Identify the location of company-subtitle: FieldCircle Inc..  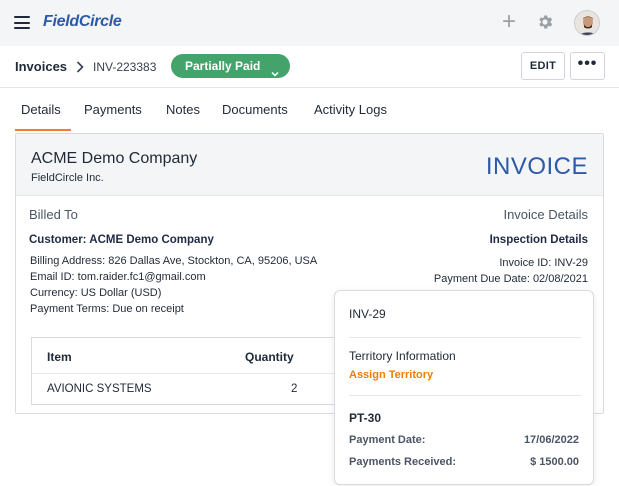
(67, 178).